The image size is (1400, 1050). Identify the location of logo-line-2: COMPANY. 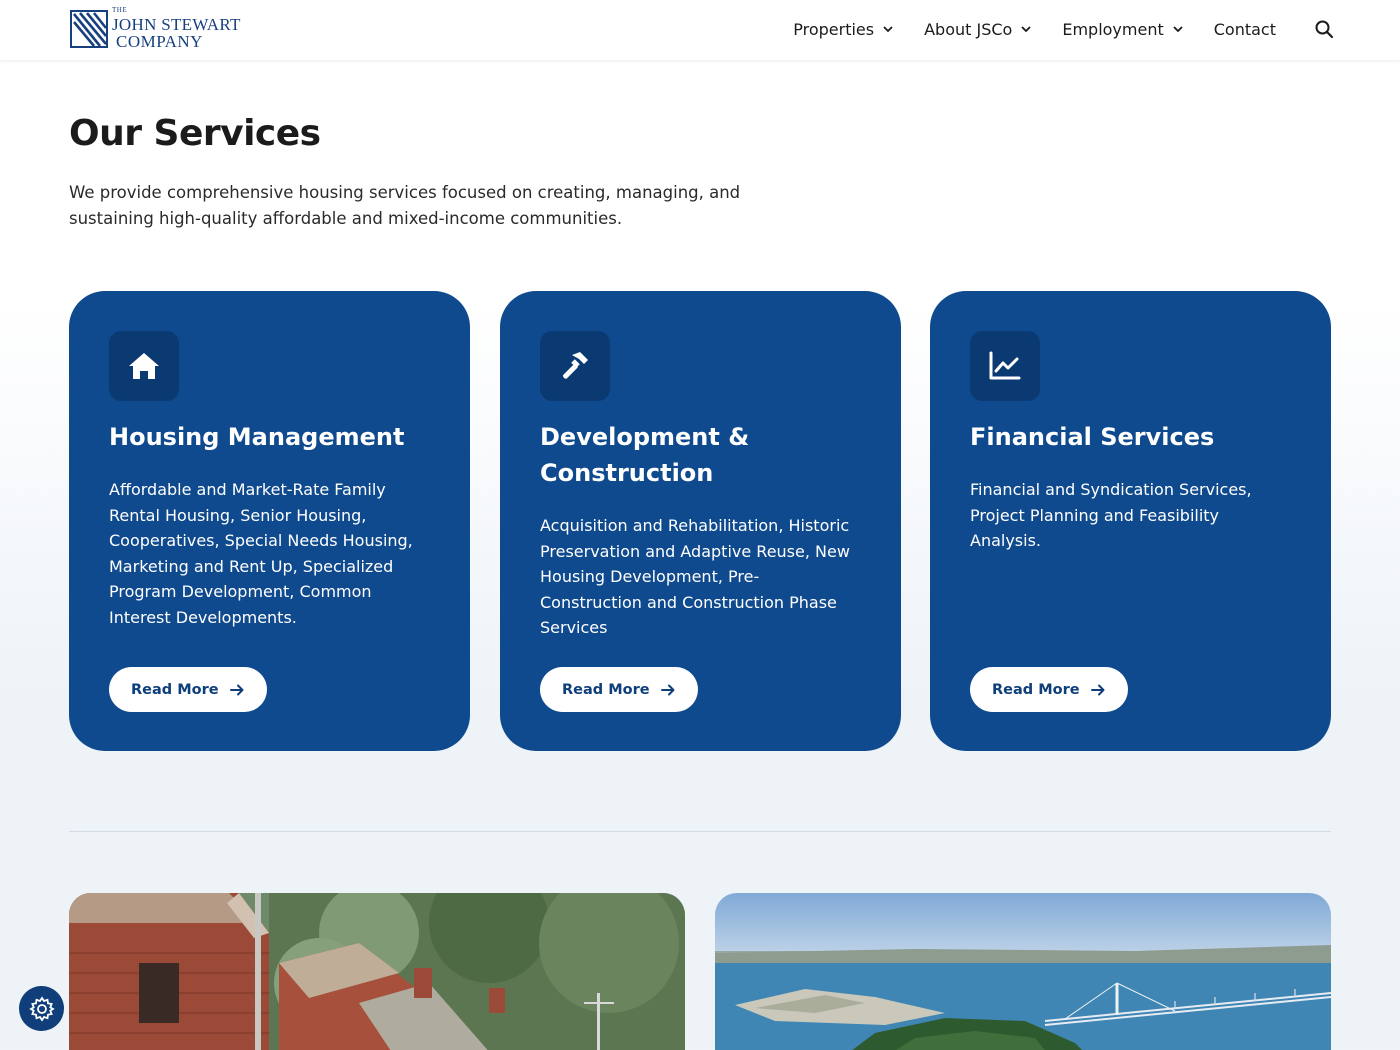
(159, 41).